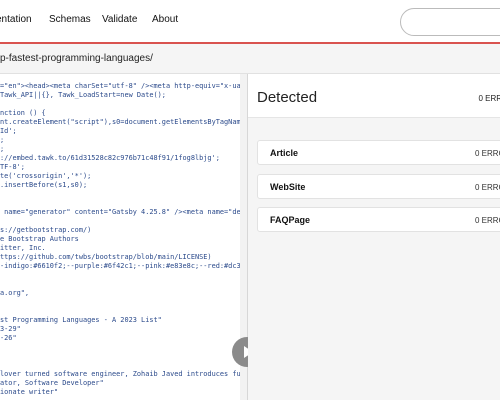  I want to click on result-item-article: Article 0 ERRO, so click(378, 152).